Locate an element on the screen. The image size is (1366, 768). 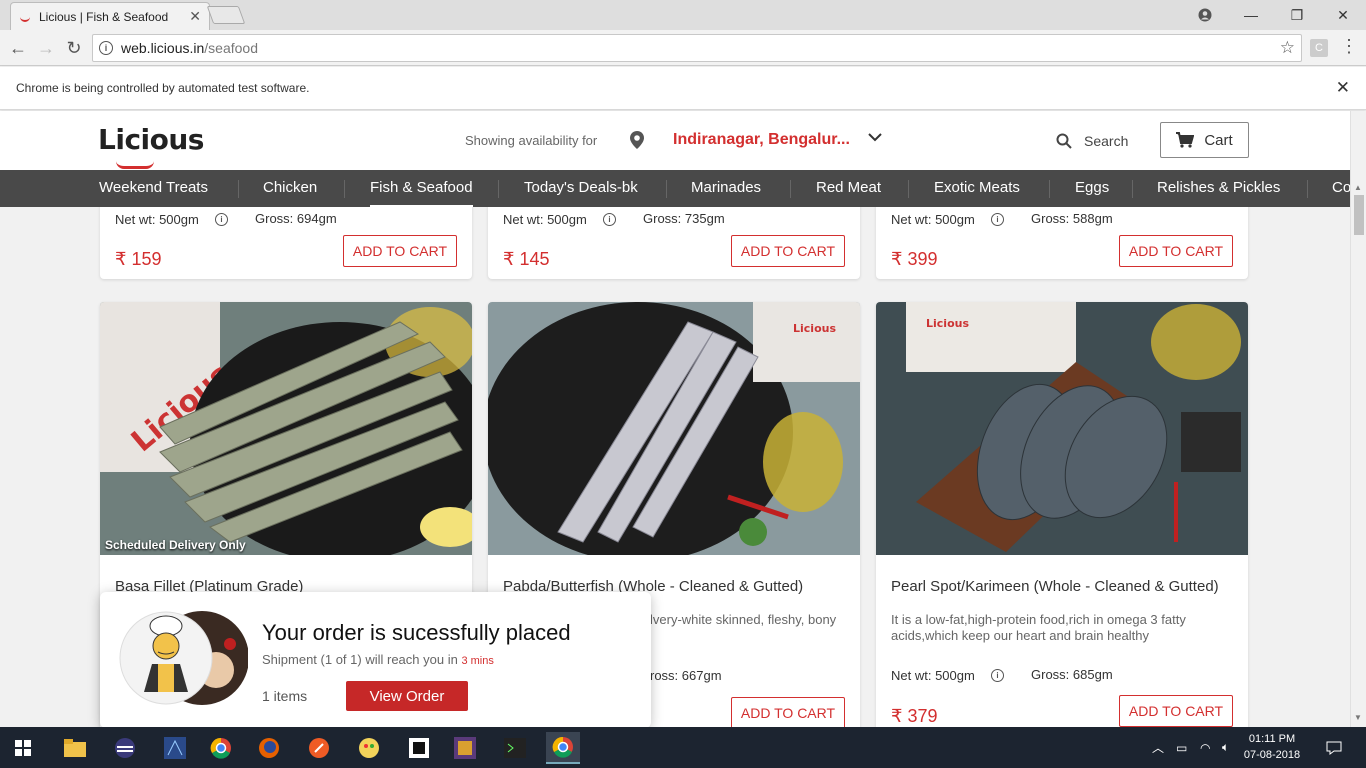
gross-weight: Gross: 685gm is located at coordinates (1072, 674).